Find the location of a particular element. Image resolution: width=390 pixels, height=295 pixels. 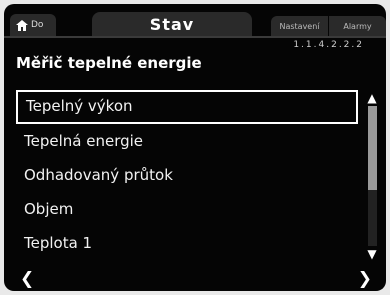

list-item-label: Odhadovaný průtok is located at coordinates (98, 175).